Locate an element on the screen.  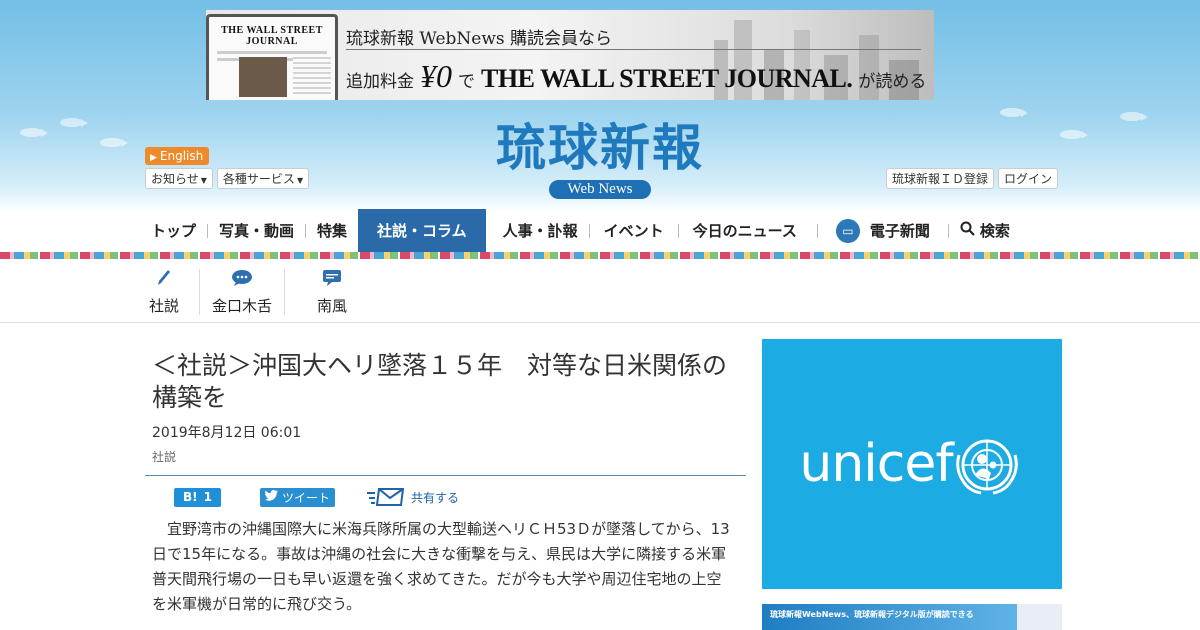
article-date: 2019年8月12日 06:01 is located at coordinates (227, 433).